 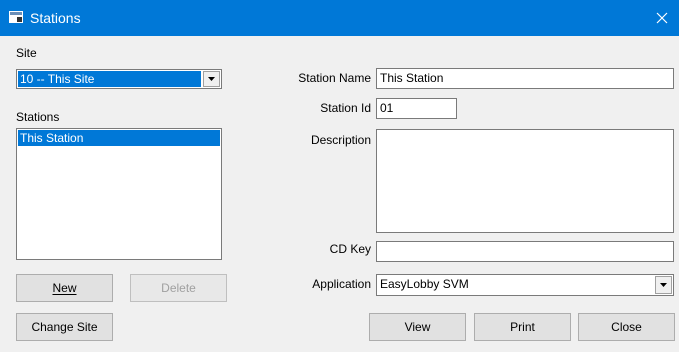 I want to click on list-item: This Station, so click(x=119, y=138).